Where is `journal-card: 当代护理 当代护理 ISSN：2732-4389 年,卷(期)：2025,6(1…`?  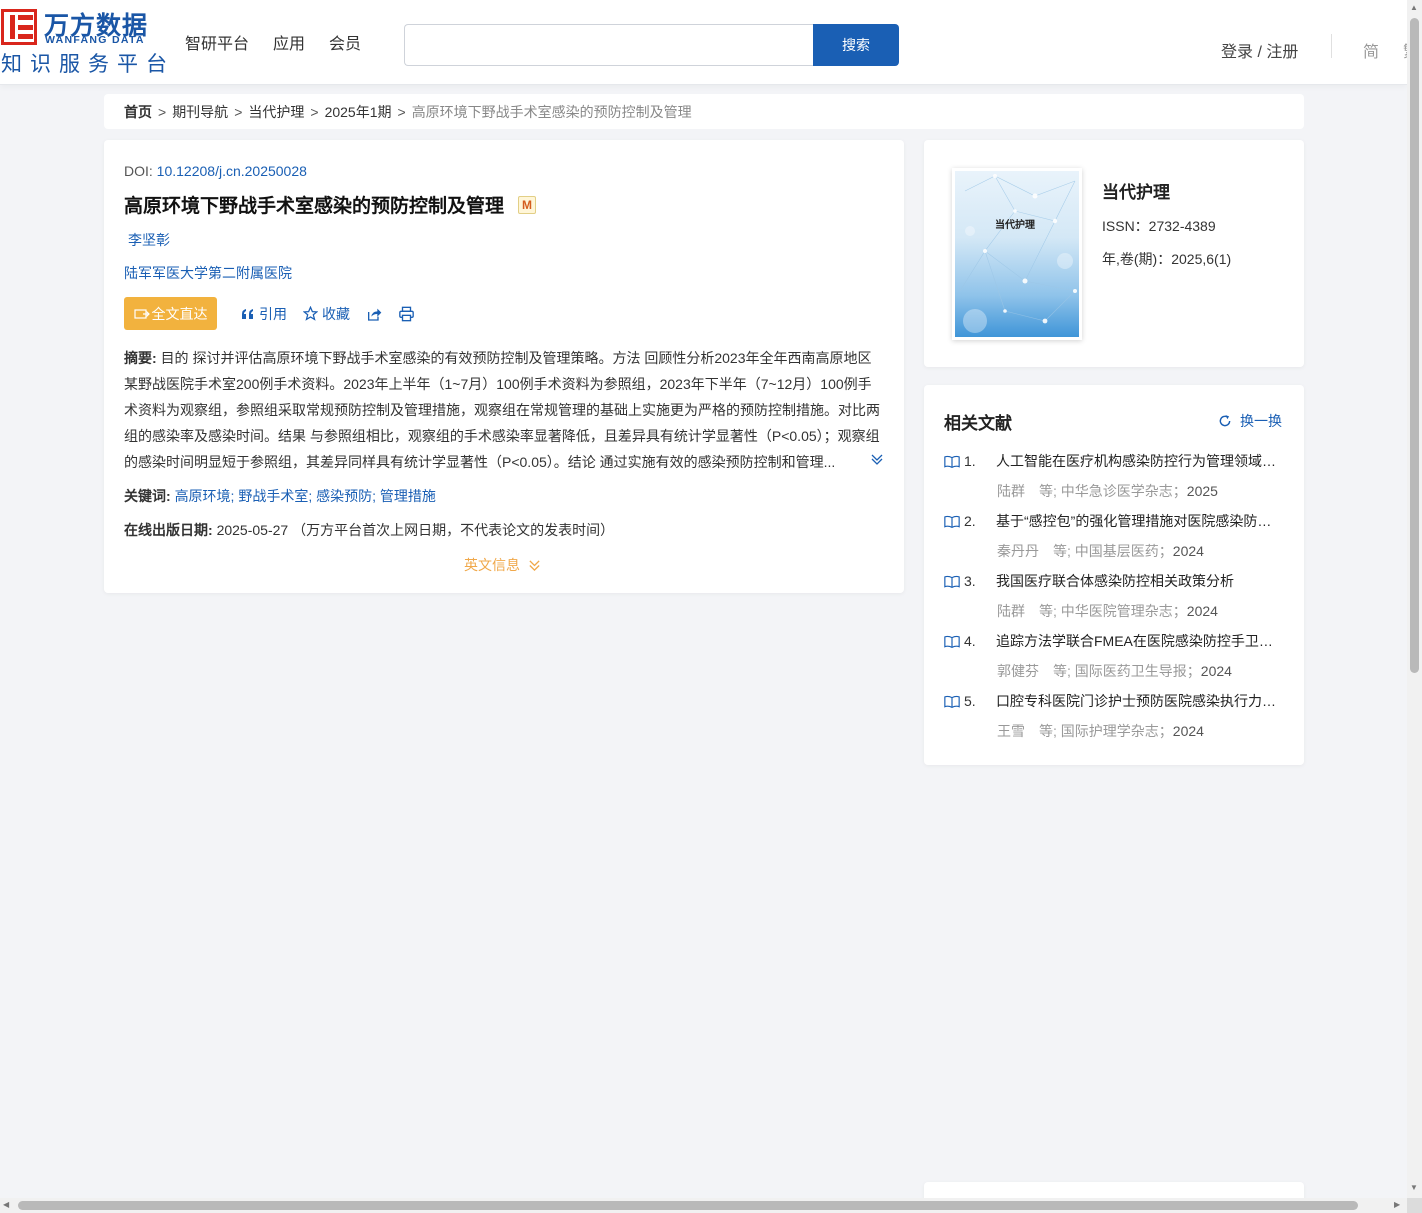 journal-card: 当代护理 当代护理 ISSN：2732-4389 年,卷(期)：2025,6(1… is located at coordinates (1114, 253).